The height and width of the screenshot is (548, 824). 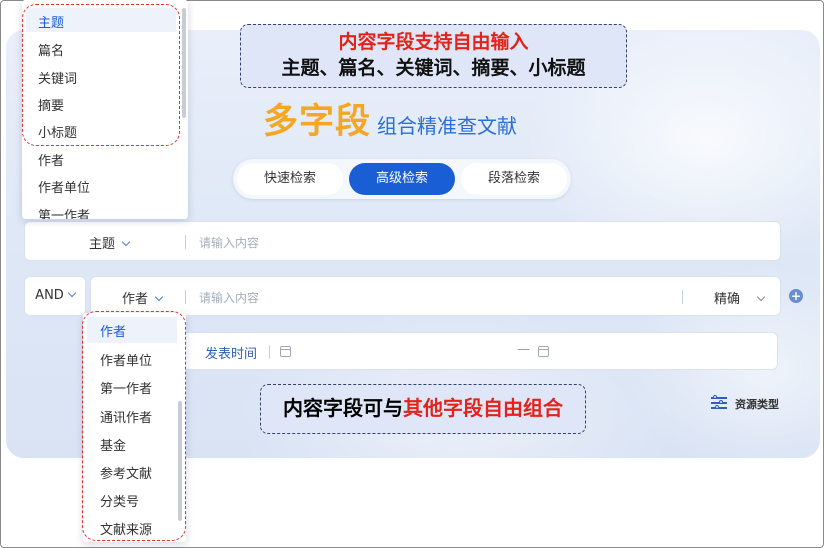 What do you see at coordinates (229, 297) in the screenshot?
I see `search-input-2: 请输入内容` at bounding box center [229, 297].